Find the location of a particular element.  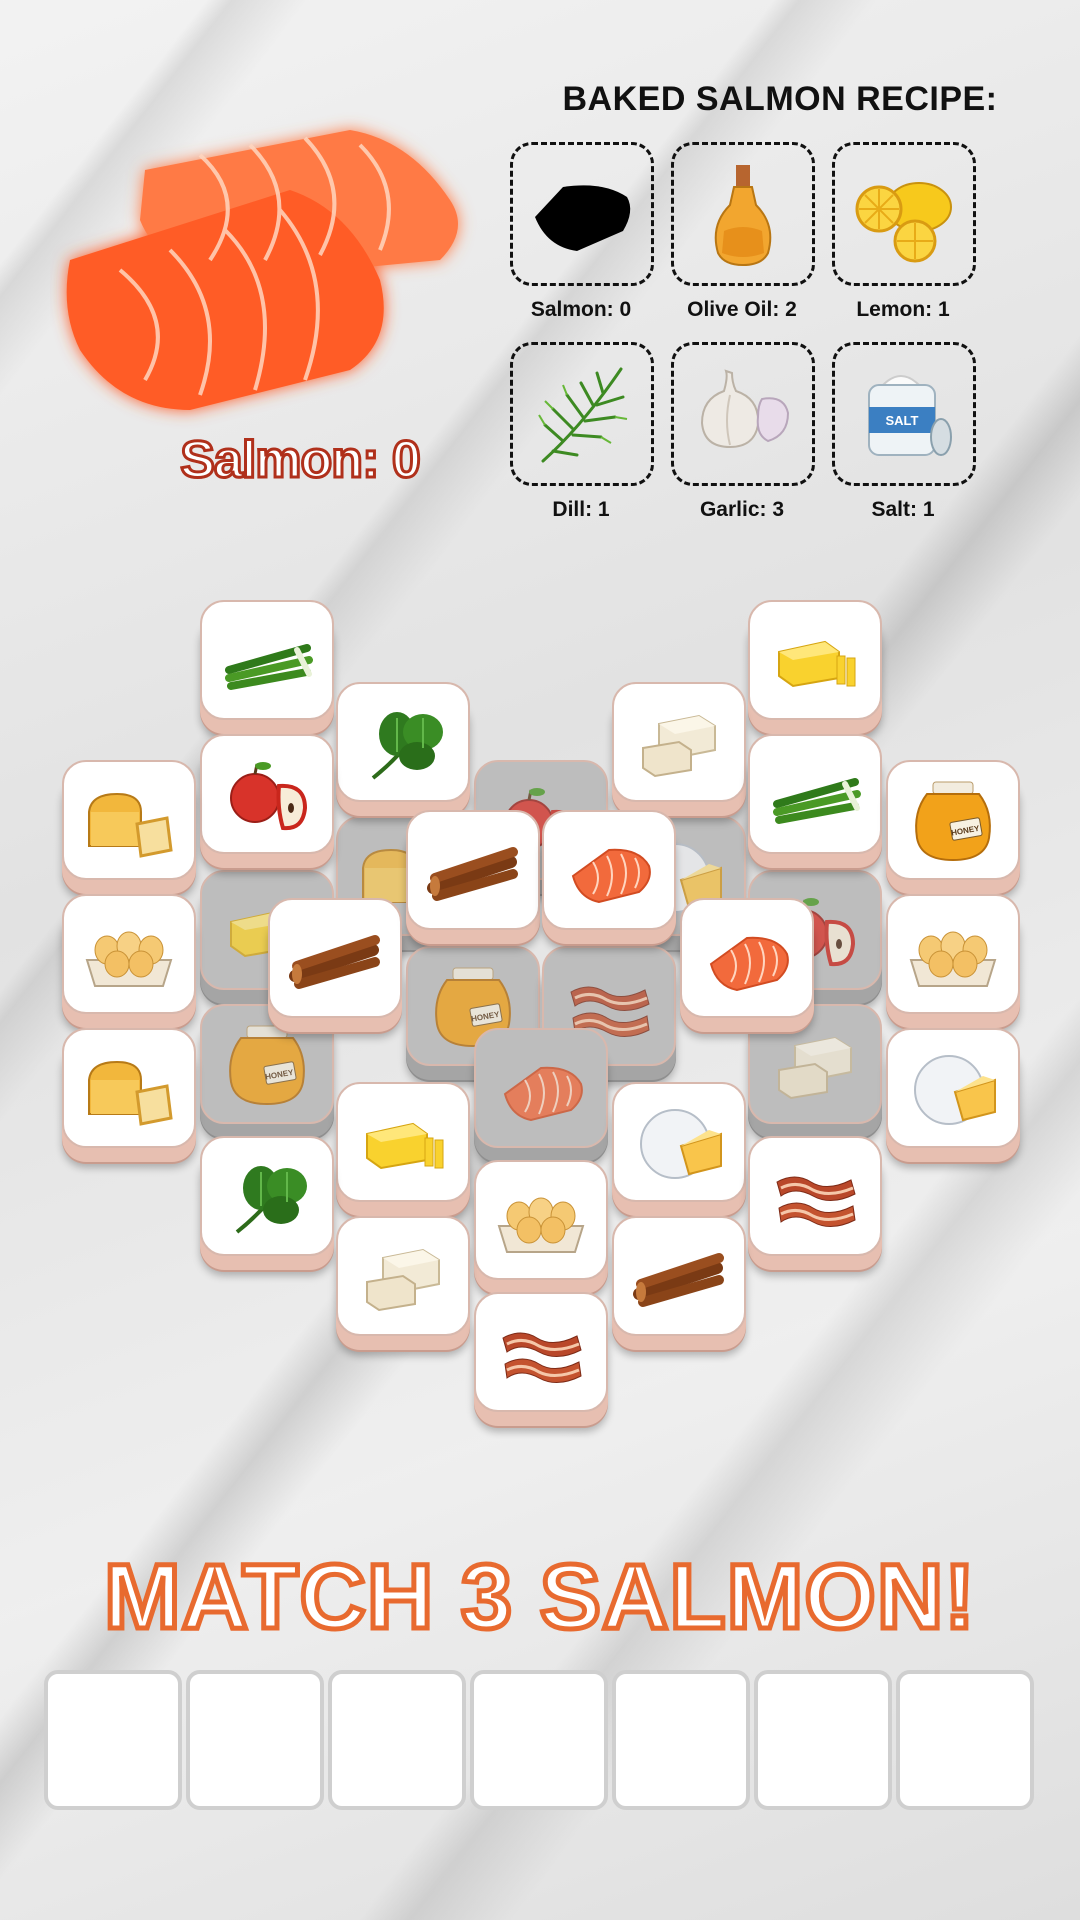

match-instruction: MATCH 3 SALMON! is located at coordinates (540, 1597).